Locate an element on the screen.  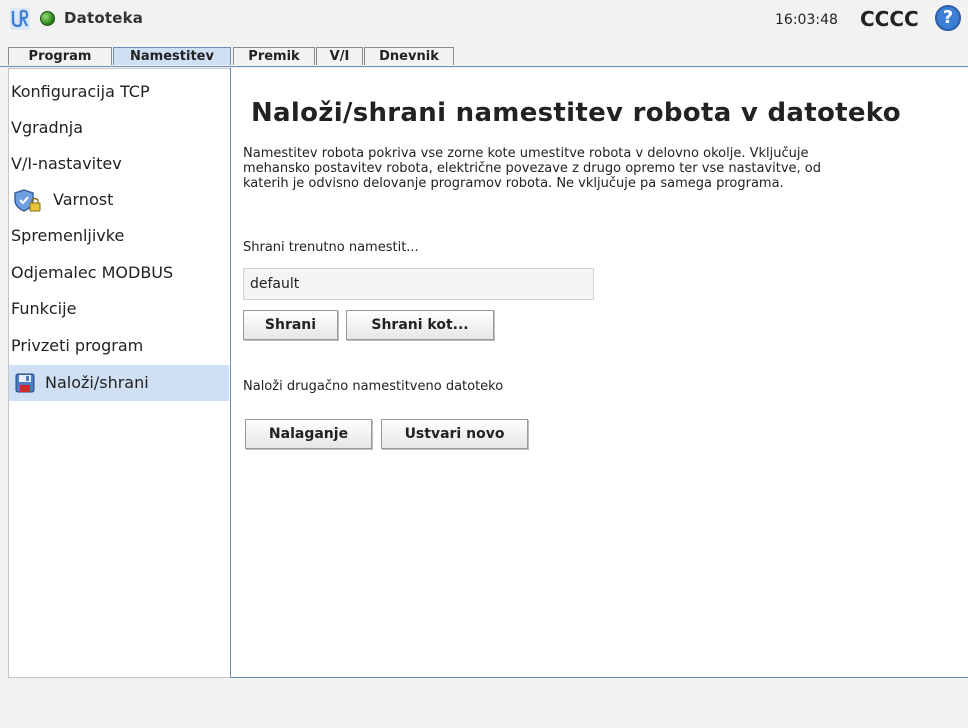
tab-namestitev: Namestitev is located at coordinates (172, 56).